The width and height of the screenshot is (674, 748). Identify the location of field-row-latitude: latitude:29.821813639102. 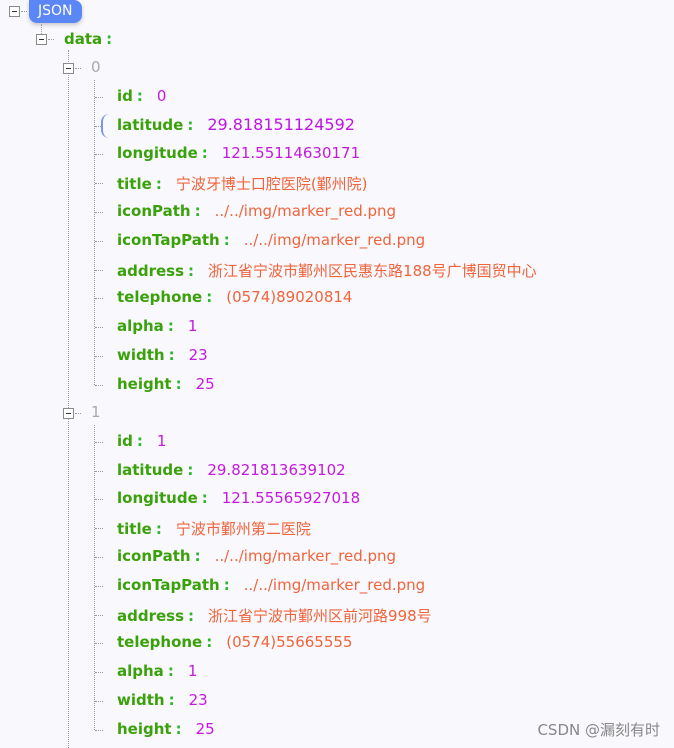
(231, 470).